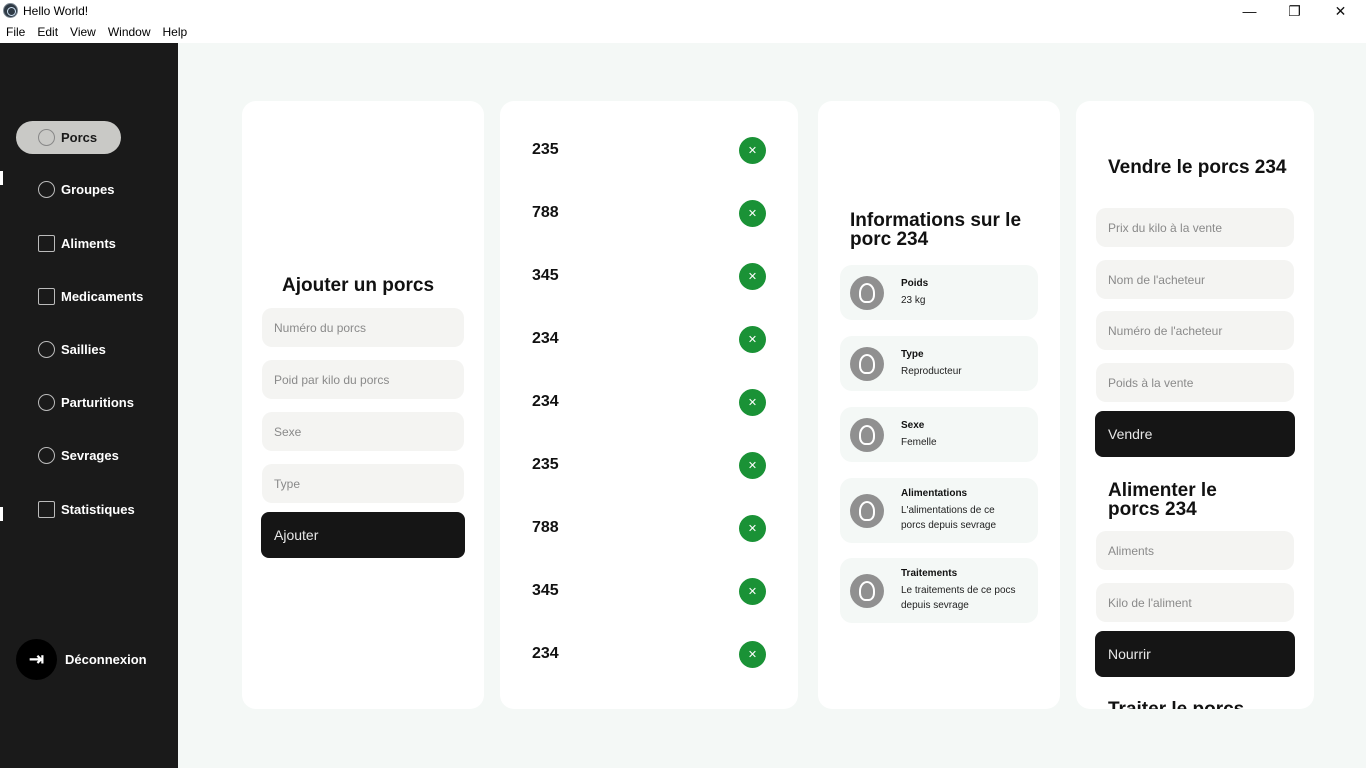 The width and height of the screenshot is (1366, 768). What do you see at coordinates (79, 137) in the screenshot?
I see `sidebar-item-label: Porcs` at bounding box center [79, 137].